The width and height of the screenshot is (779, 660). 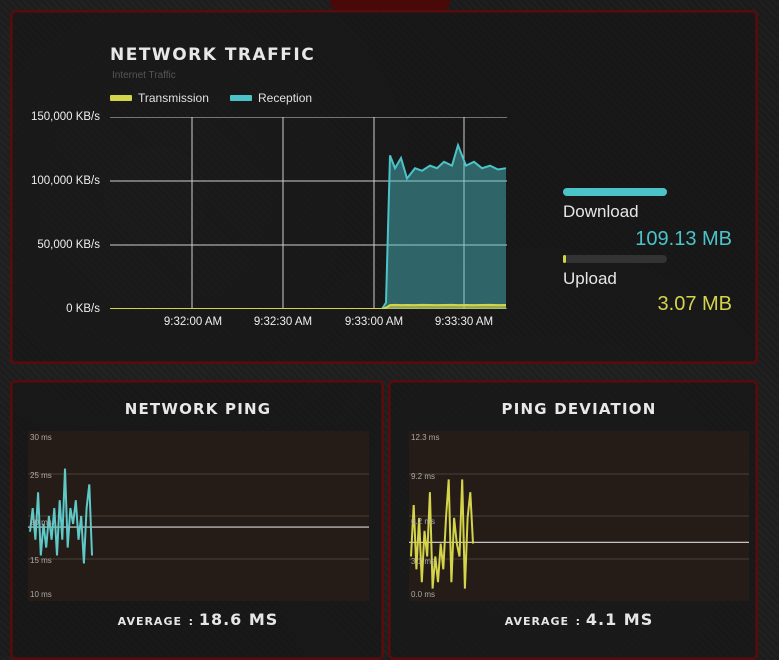 I want to click on deviation-average-colon: :, so click(x=580, y=621).